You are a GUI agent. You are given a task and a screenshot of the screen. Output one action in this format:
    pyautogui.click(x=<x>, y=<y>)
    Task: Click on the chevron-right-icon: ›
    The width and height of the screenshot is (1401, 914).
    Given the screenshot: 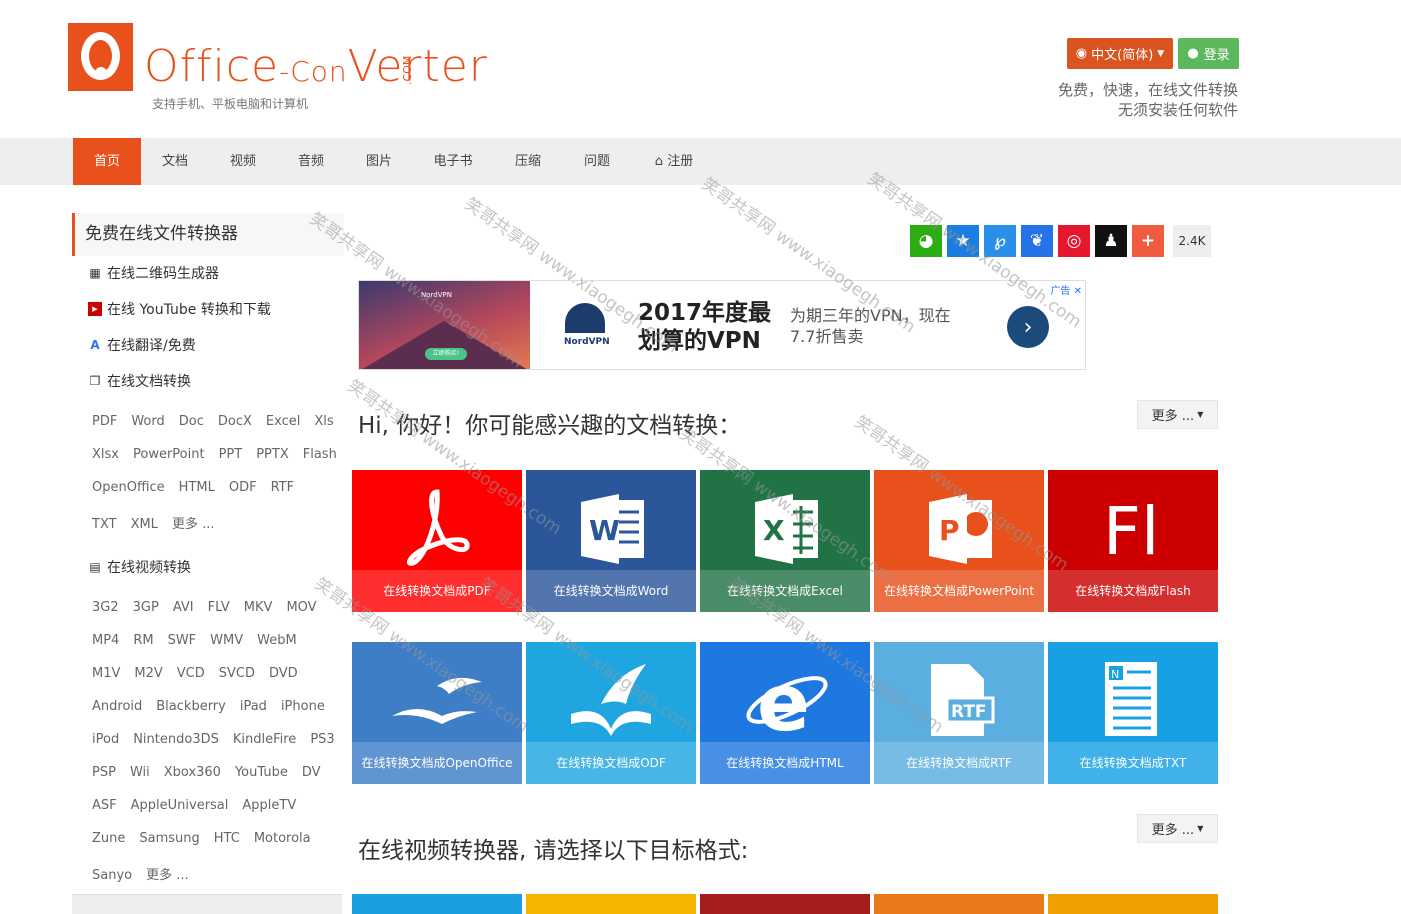 What is the action you would take?
    pyautogui.click(x=1028, y=327)
    